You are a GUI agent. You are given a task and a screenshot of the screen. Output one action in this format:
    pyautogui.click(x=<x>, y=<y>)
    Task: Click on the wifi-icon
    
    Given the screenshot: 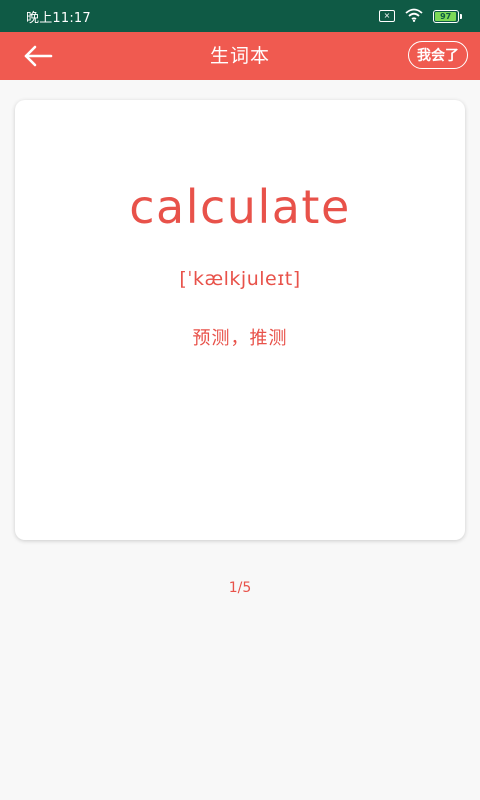 What is the action you would take?
    pyautogui.click(x=414, y=16)
    